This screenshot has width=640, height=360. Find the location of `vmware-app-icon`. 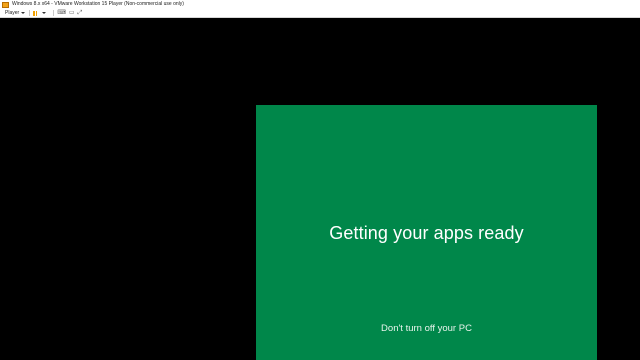

vmware-app-icon is located at coordinates (5, 4).